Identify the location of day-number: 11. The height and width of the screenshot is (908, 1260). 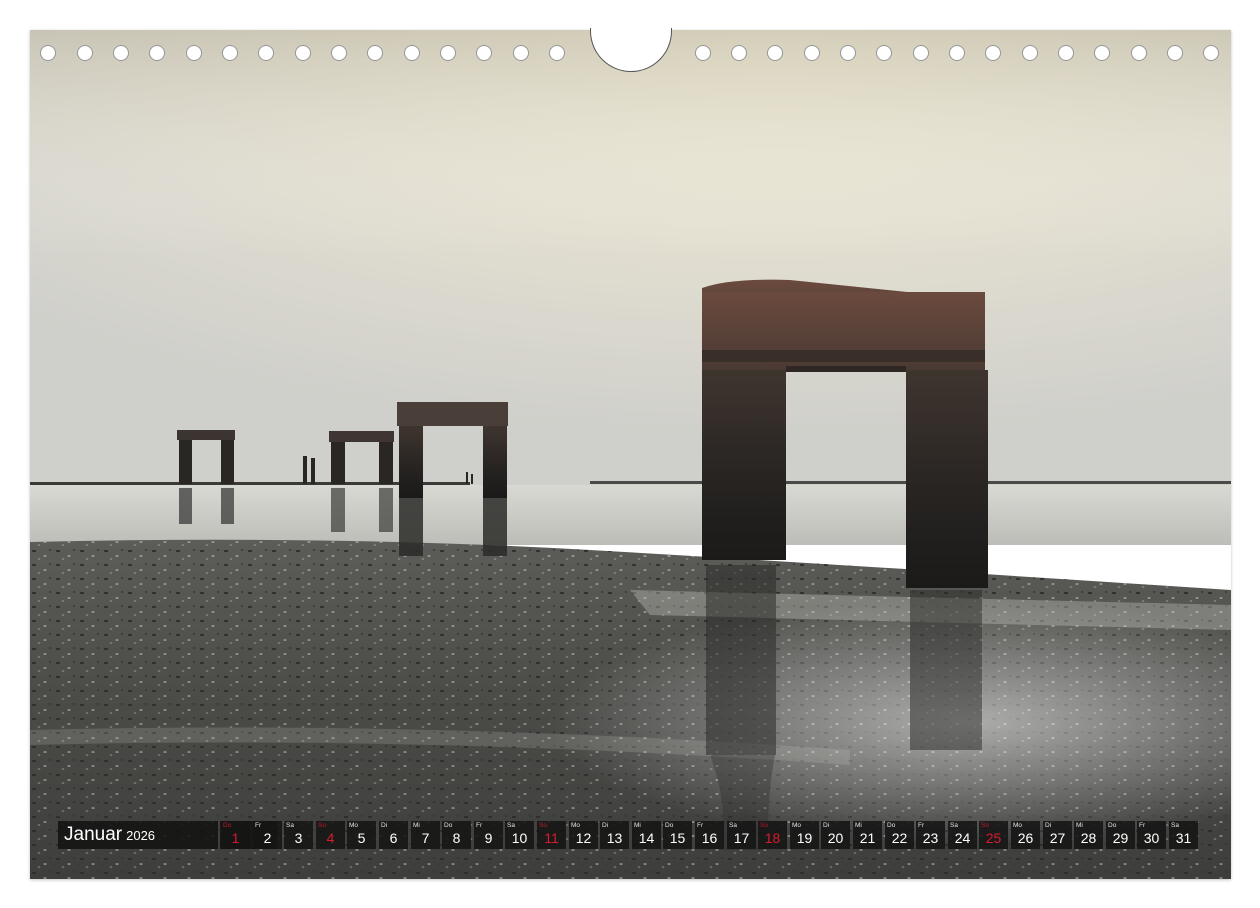
(551, 838).